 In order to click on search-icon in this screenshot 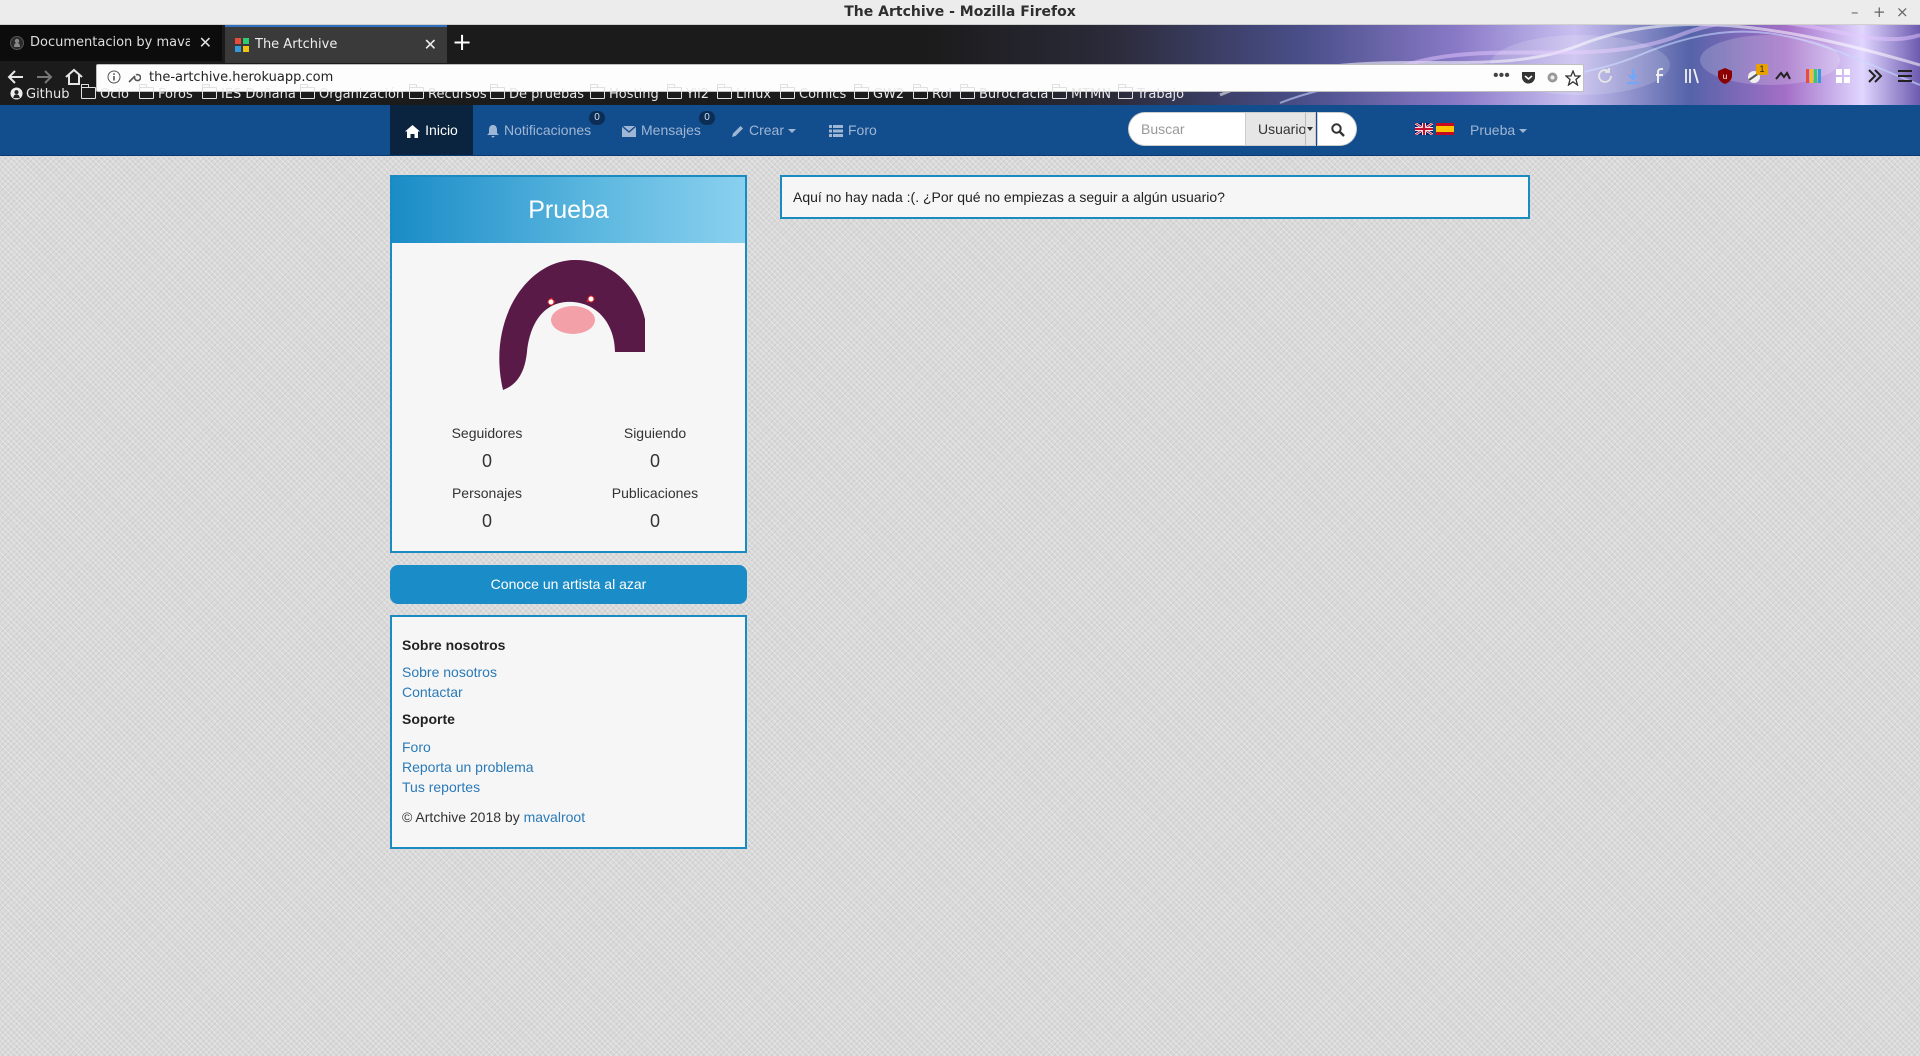, I will do `click(1338, 130)`.